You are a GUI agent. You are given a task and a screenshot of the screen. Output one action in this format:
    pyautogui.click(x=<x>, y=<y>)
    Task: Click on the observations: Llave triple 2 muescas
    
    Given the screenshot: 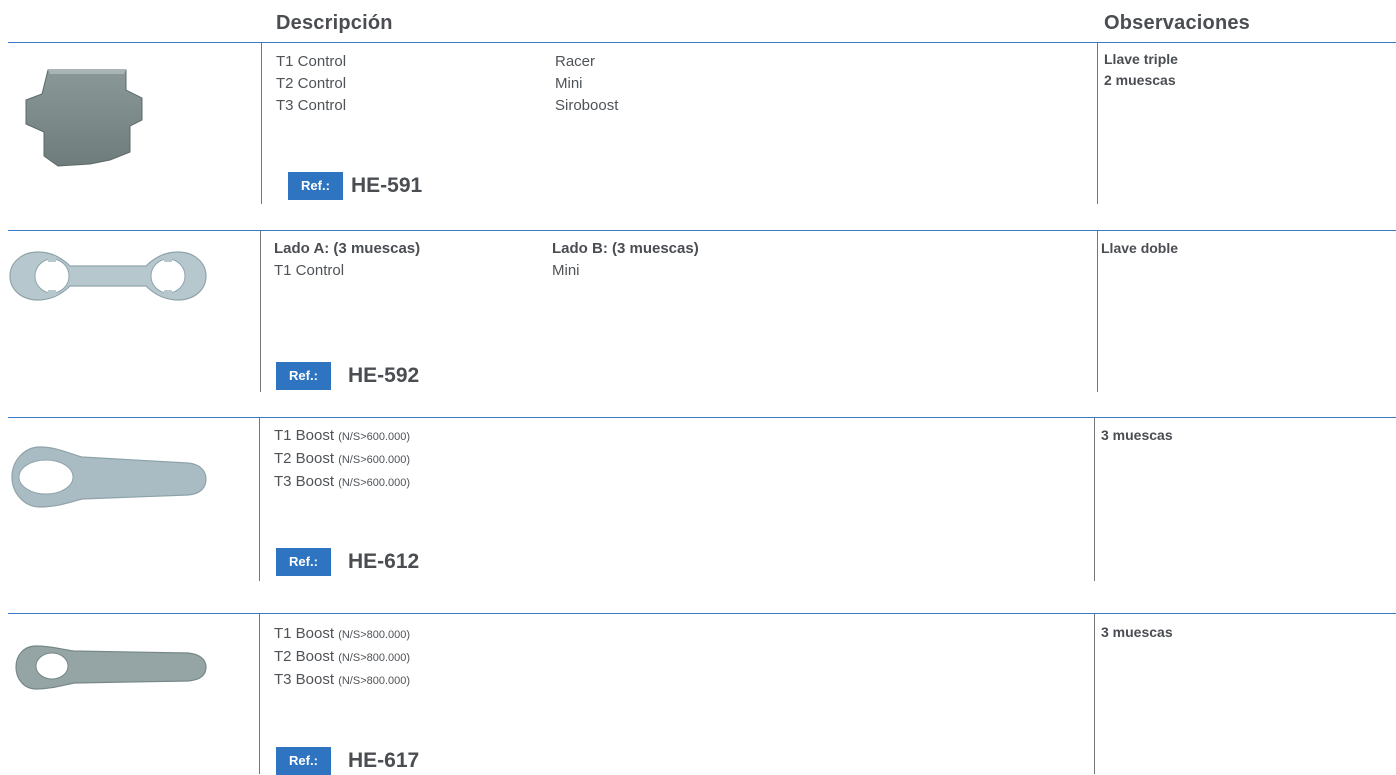 What is the action you would take?
    pyautogui.click(x=1141, y=70)
    